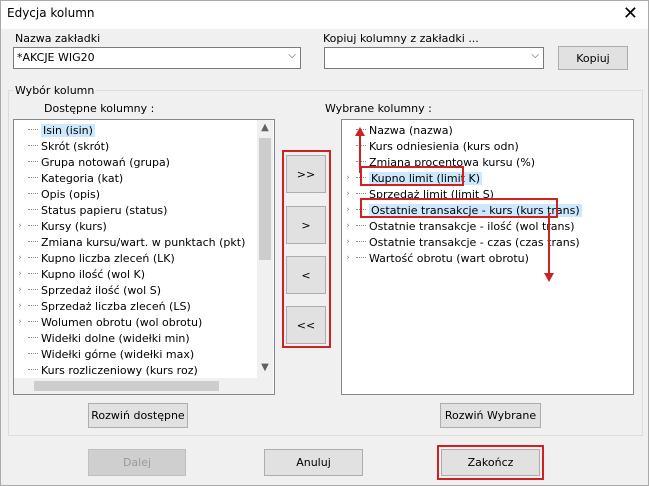 Image resolution: width=649 pixels, height=486 pixels. I want to click on list-item: Kurs odniesienia (kurs odn), so click(430, 146).